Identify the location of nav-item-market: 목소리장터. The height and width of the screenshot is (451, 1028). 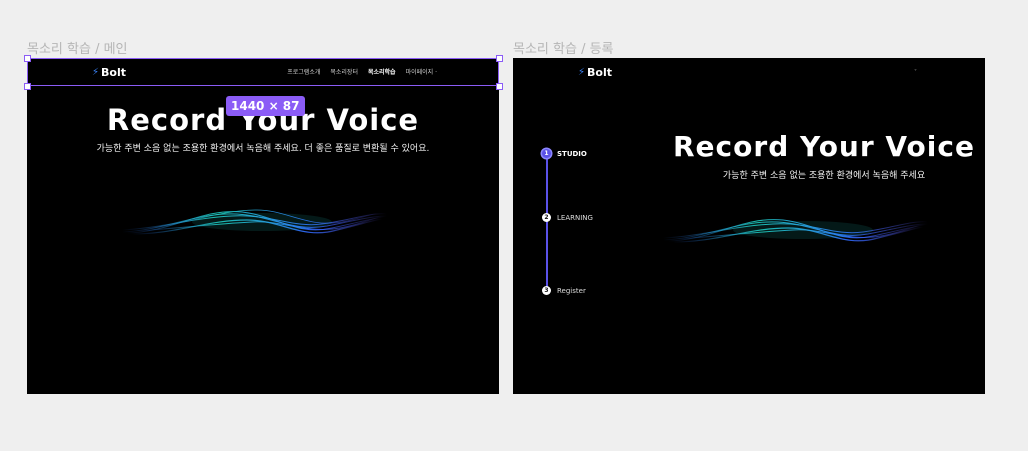
(344, 71).